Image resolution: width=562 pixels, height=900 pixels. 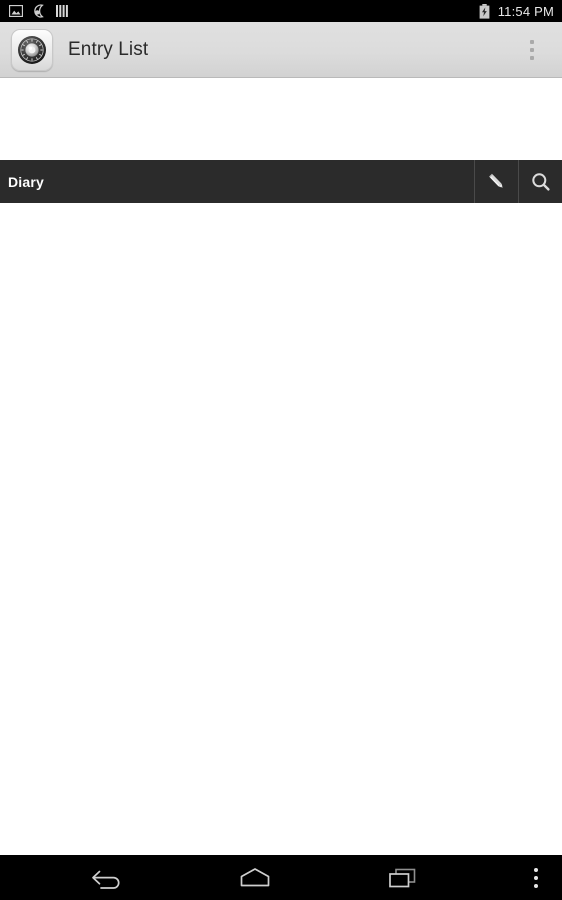 What do you see at coordinates (62, 11) in the screenshot?
I see `equalizer-bars-icon` at bounding box center [62, 11].